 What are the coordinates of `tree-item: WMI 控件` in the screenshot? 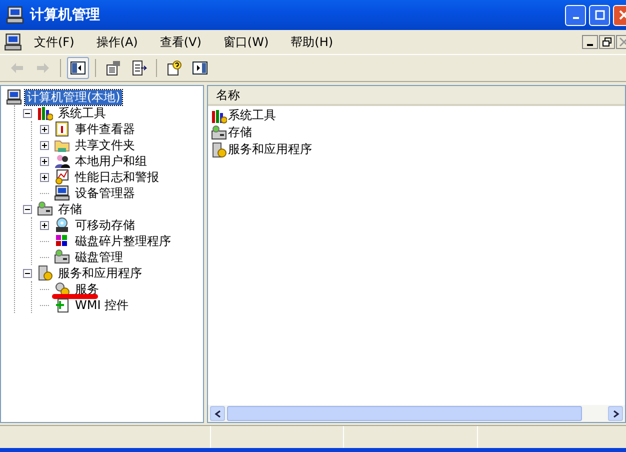 It's located at (102, 305).